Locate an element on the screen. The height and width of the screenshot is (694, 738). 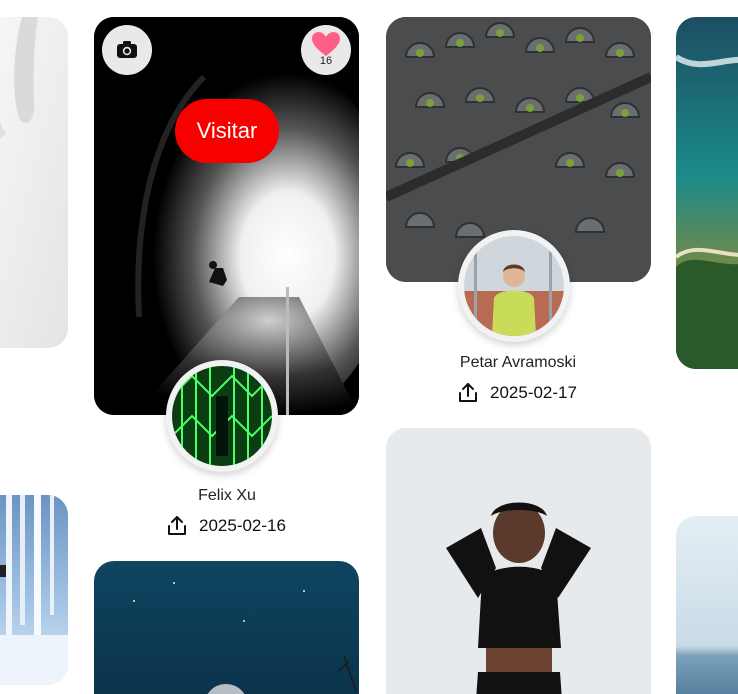
partial-card-left-top is located at coordinates (34, 182).